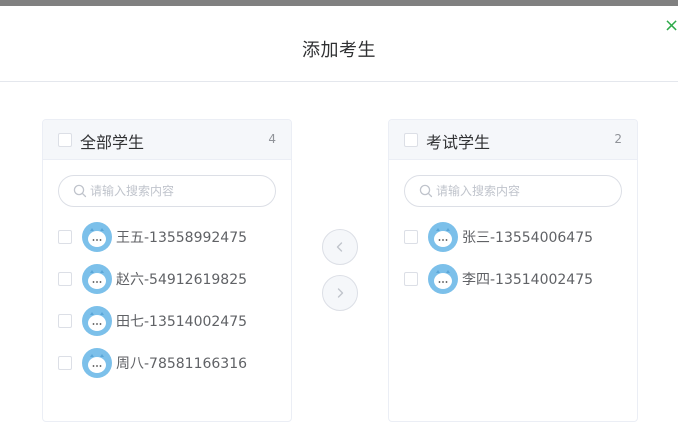 This screenshot has width=678, height=431. What do you see at coordinates (528, 280) in the screenshot?
I see `item-label: 李四-13514002475` at bounding box center [528, 280].